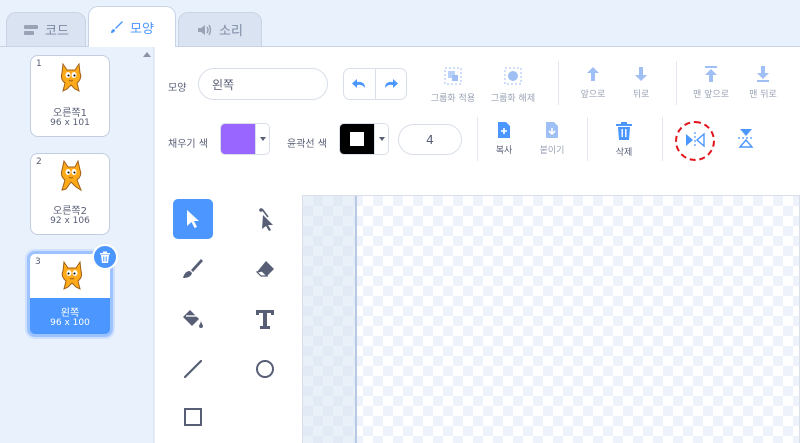 The height and width of the screenshot is (443, 800). Describe the element at coordinates (70, 323) in the screenshot. I see `costume-size: 96 x 100` at that location.